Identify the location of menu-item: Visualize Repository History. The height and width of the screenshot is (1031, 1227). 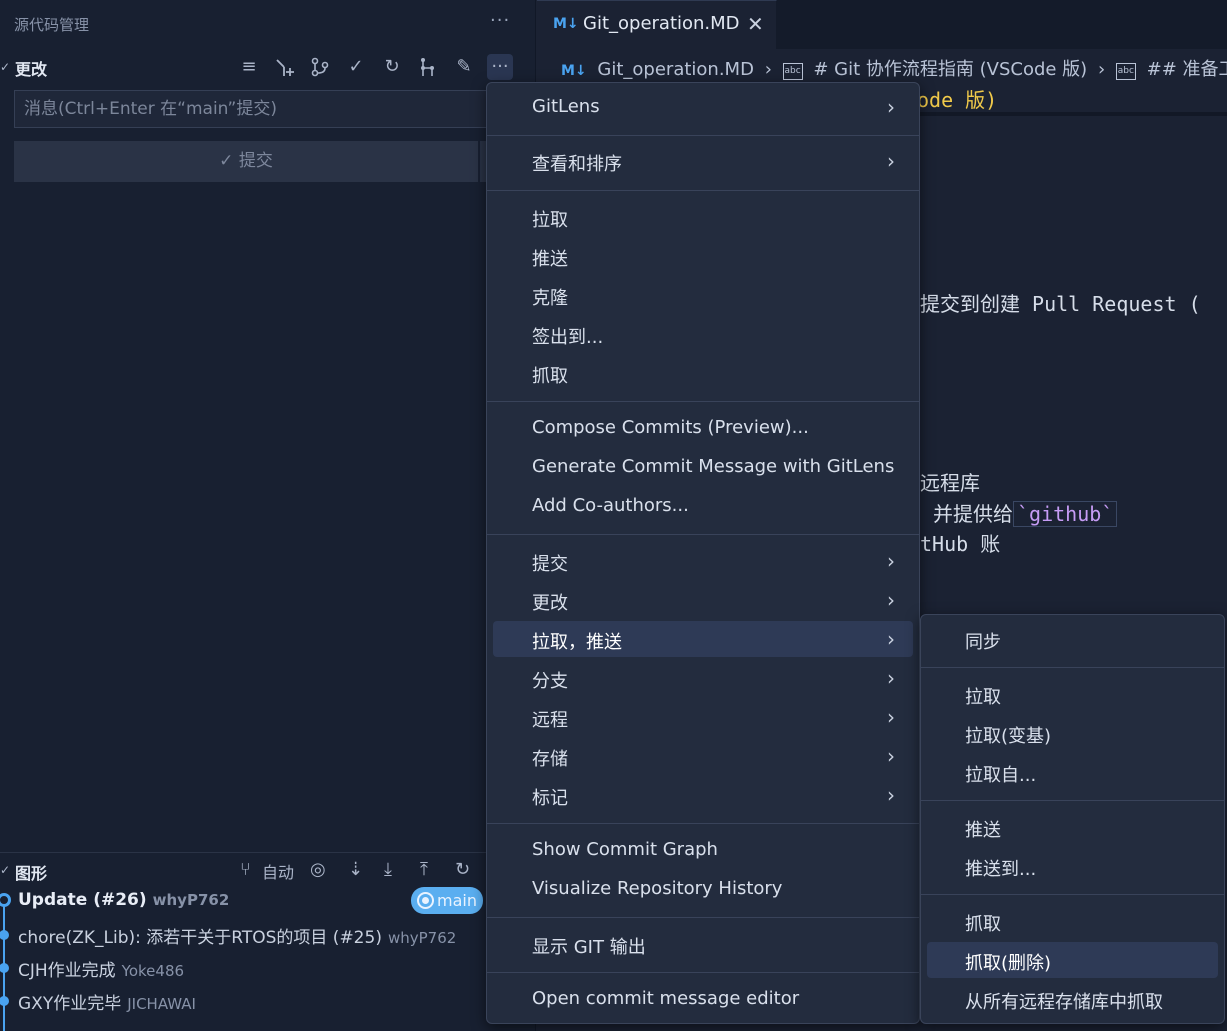
(703, 889).